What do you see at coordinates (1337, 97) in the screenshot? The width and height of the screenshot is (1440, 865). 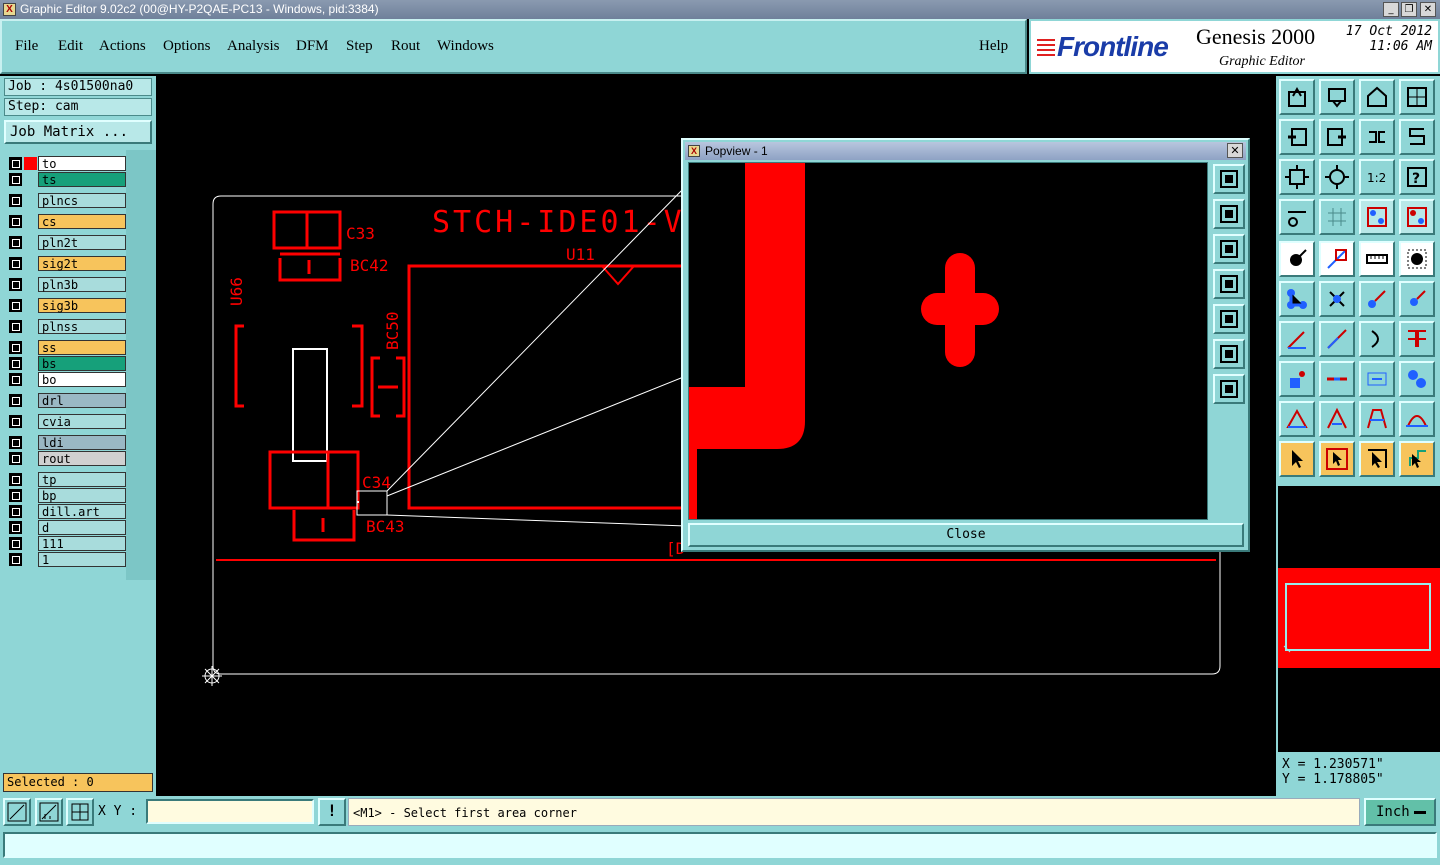 I see `save-tool` at bounding box center [1337, 97].